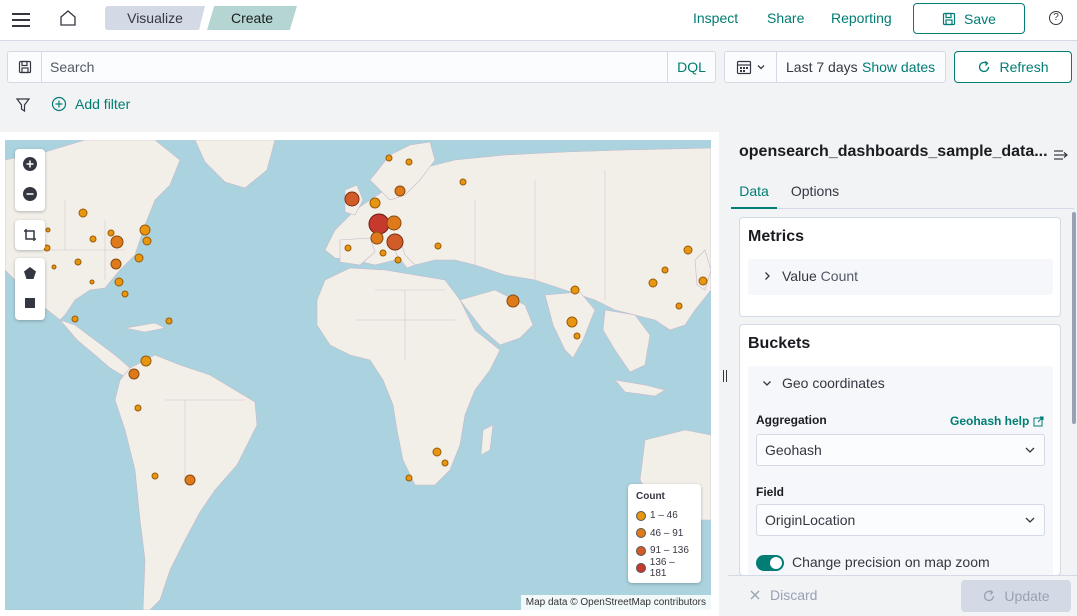 Image resolution: width=1077 pixels, height=616 pixels. What do you see at coordinates (1024, 67) in the screenshot?
I see `refresh-label: Refresh` at bounding box center [1024, 67].